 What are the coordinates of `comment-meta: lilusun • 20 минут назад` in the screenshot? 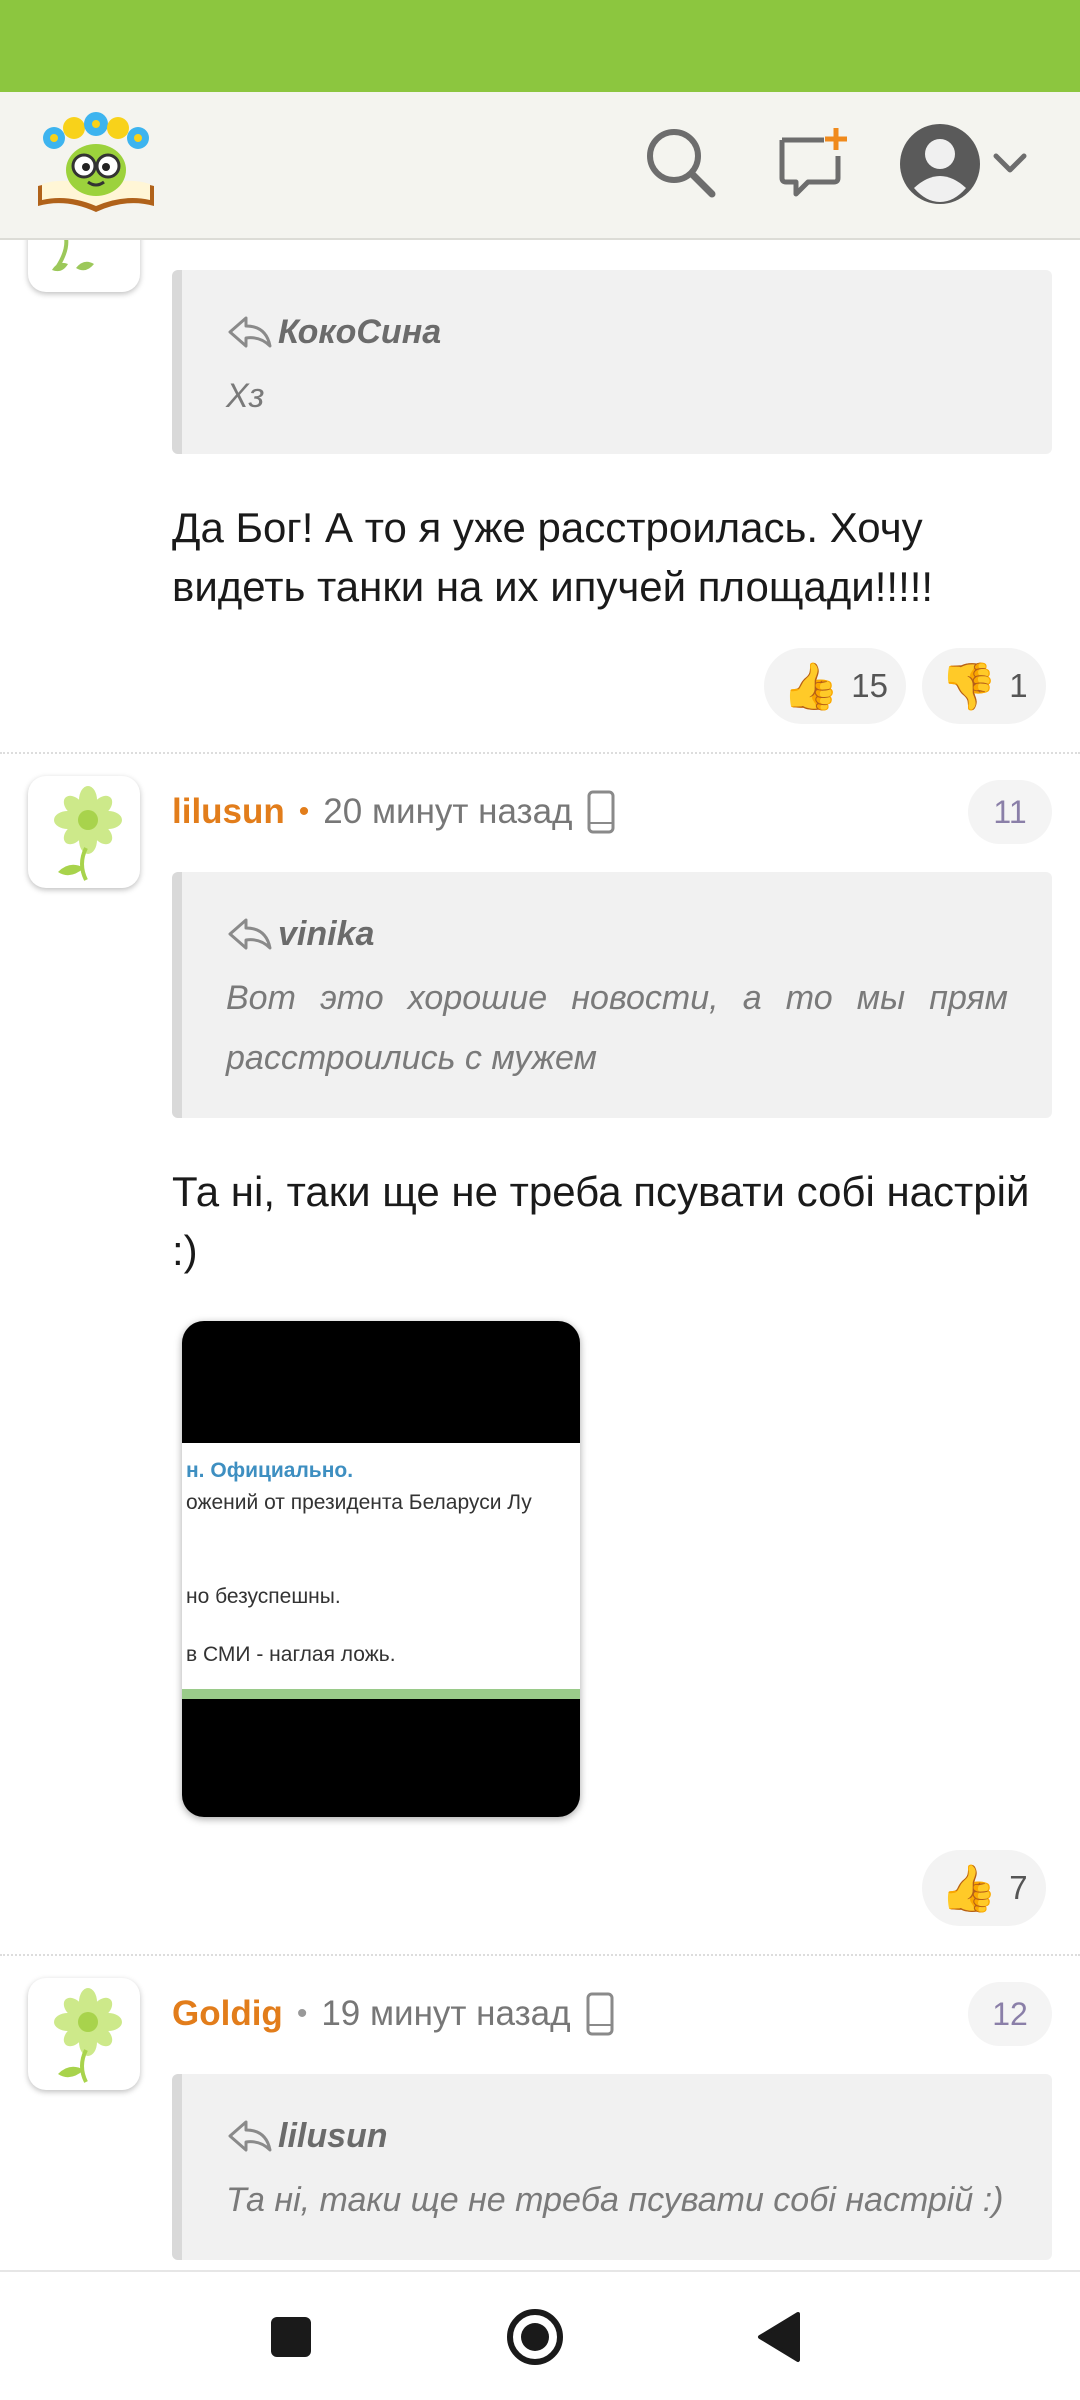 It's located at (394, 812).